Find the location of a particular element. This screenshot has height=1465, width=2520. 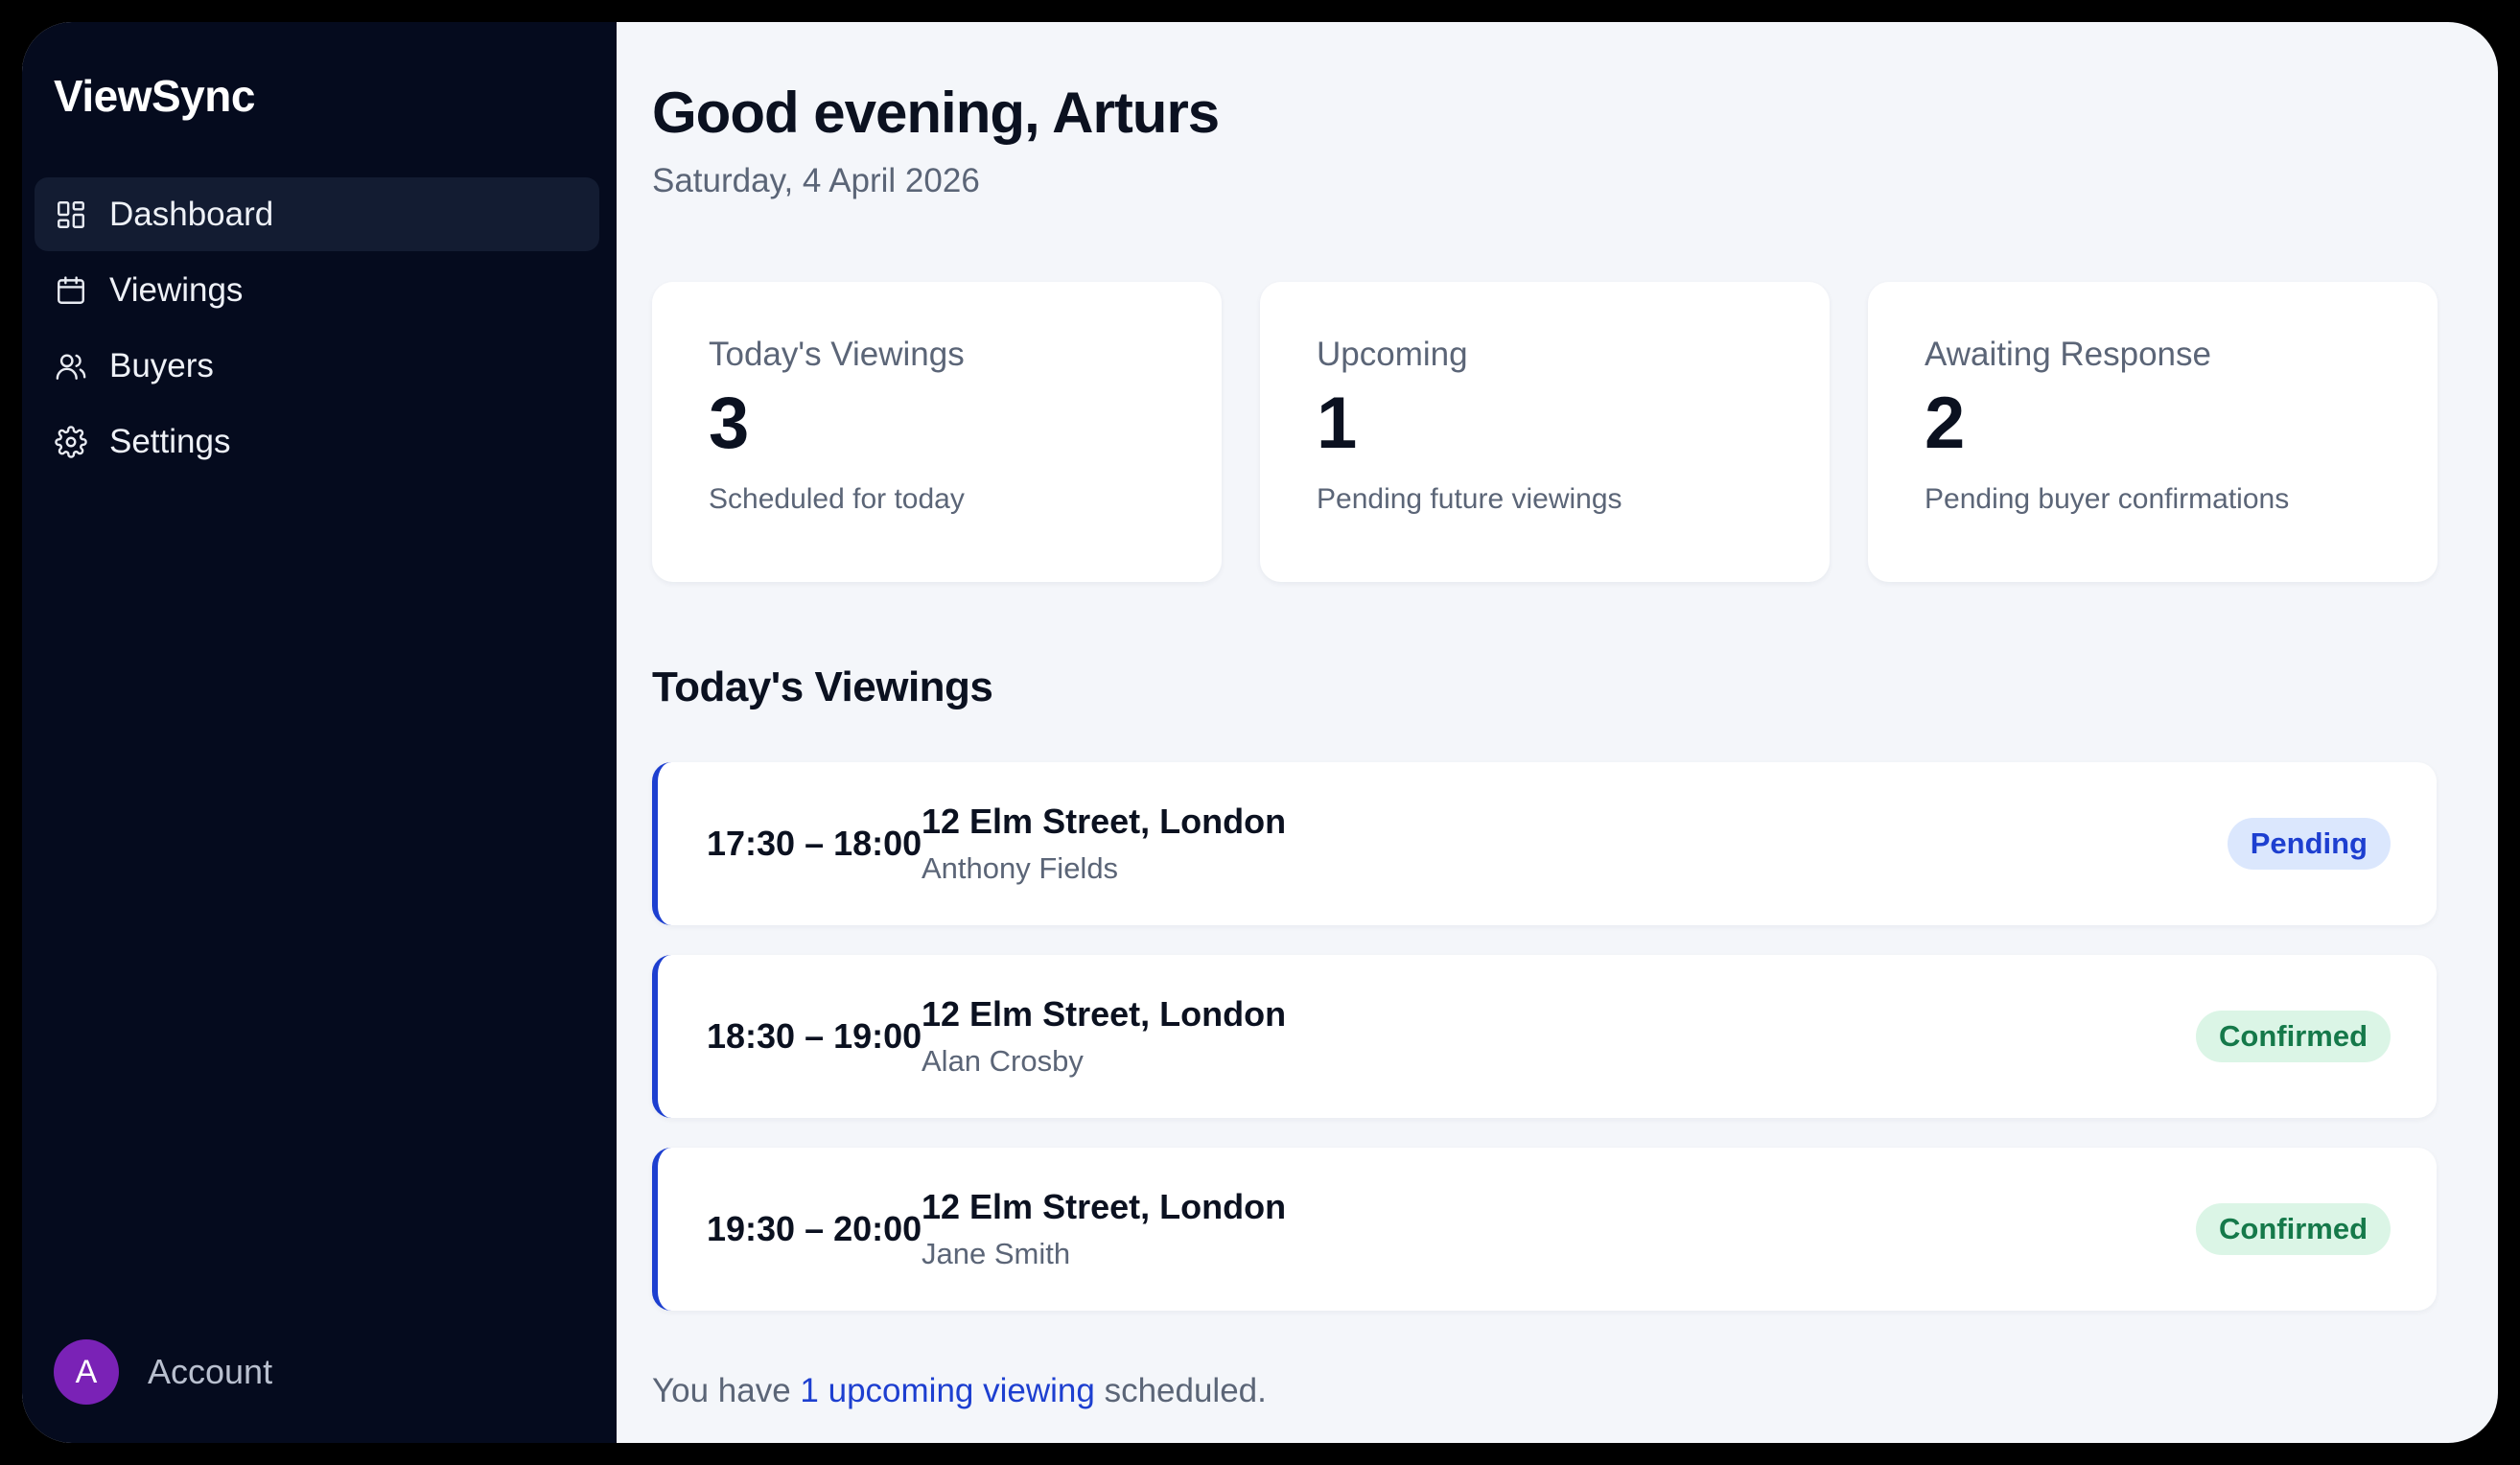

upcoming-viewing-link: 1 upcoming viewing is located at coordinates (947, 1390).